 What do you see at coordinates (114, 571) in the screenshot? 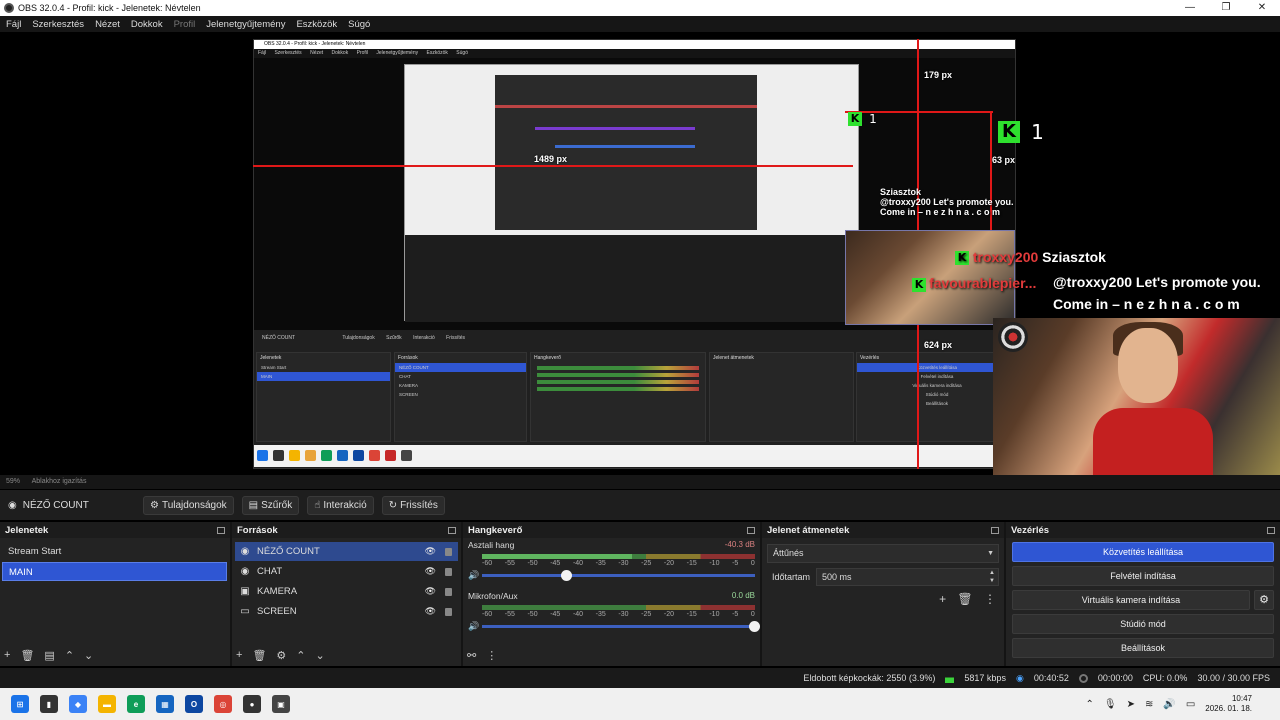
I see `scene-item: MAIN` at bounding box center [114, 571].